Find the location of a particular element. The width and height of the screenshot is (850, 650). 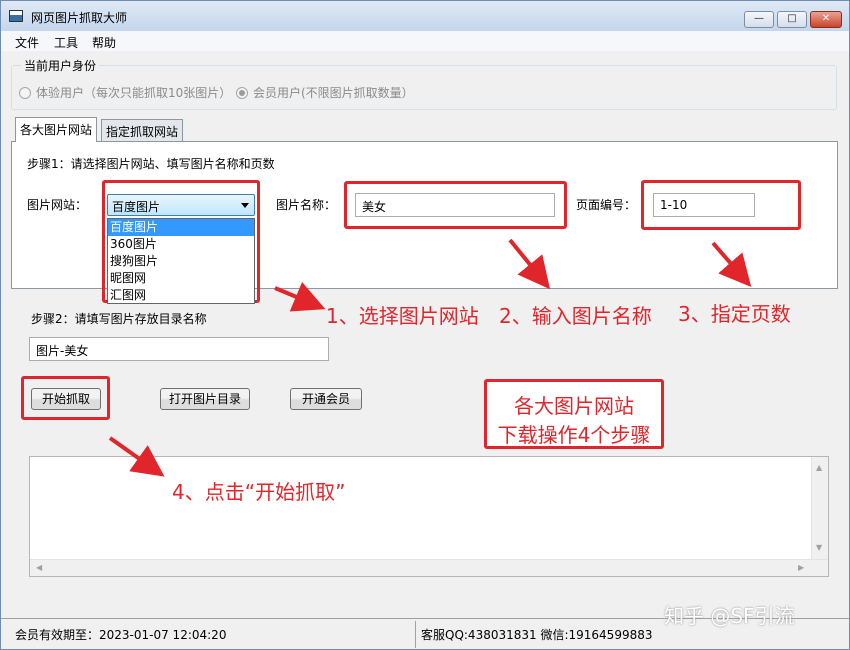

summary-line1: 各大图片网站 is located at coordinates (574, 406).